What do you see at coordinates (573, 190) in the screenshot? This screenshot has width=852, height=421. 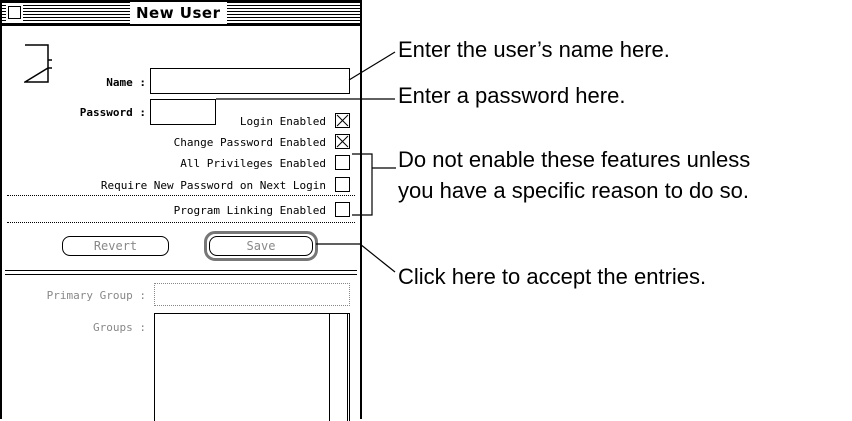 I see `callout-features-line2: you have a specific reason to do so.` at bounding box center [573, 190].